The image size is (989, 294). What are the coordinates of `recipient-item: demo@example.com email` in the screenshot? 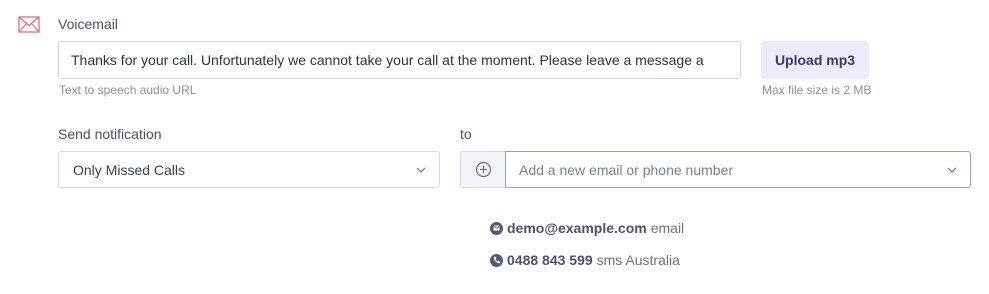 It's located at (587, 228).